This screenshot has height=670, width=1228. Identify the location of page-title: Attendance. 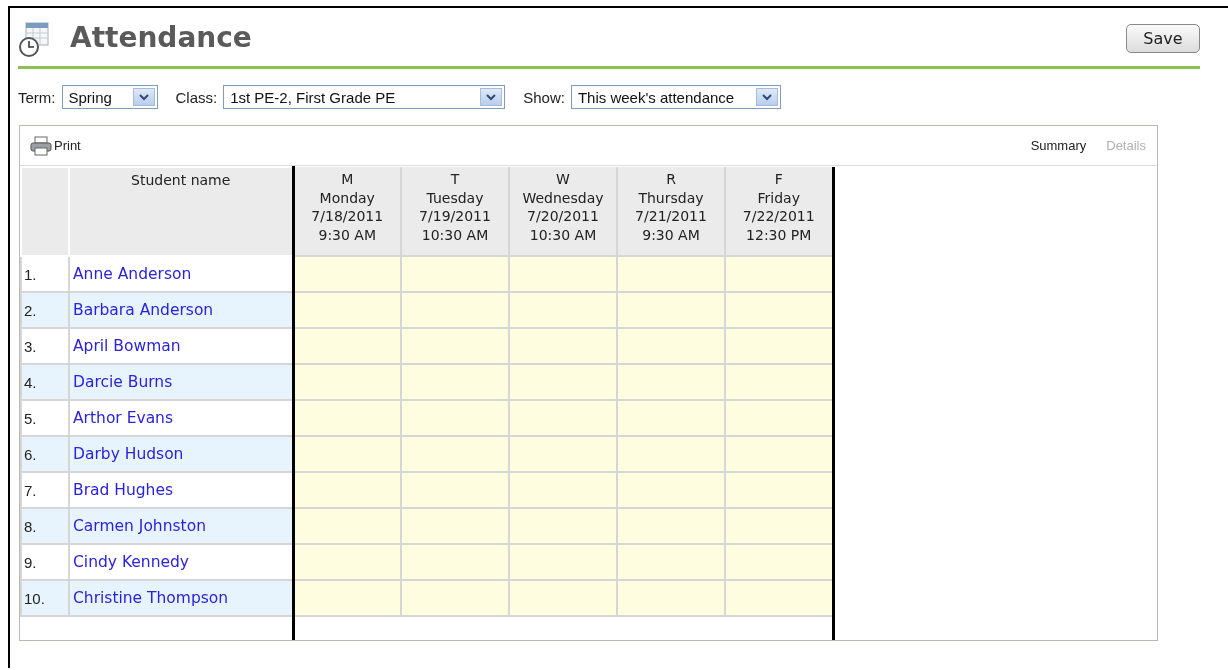
(161, 37).